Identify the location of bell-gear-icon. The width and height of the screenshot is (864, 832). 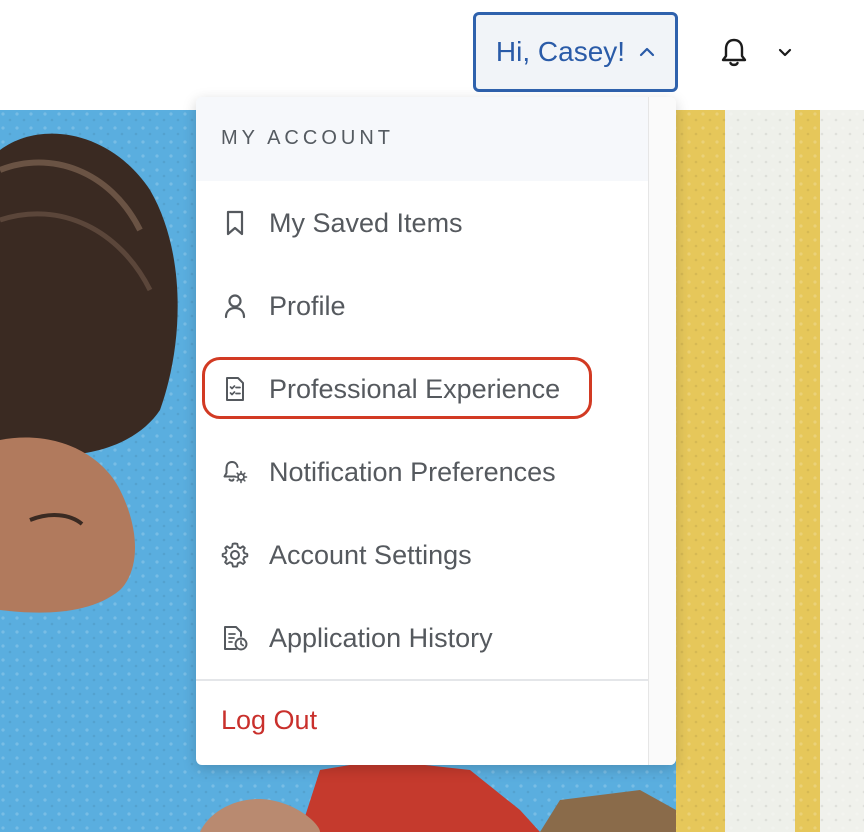
(235, 472).